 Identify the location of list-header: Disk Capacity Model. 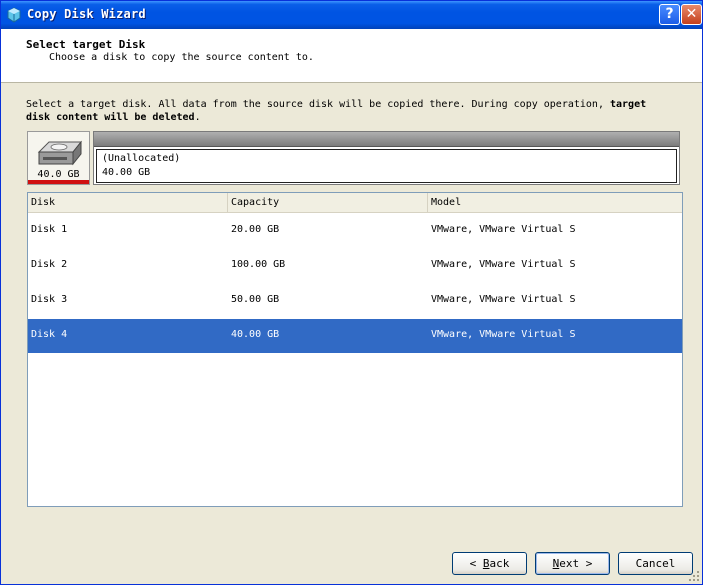
(355, 203).